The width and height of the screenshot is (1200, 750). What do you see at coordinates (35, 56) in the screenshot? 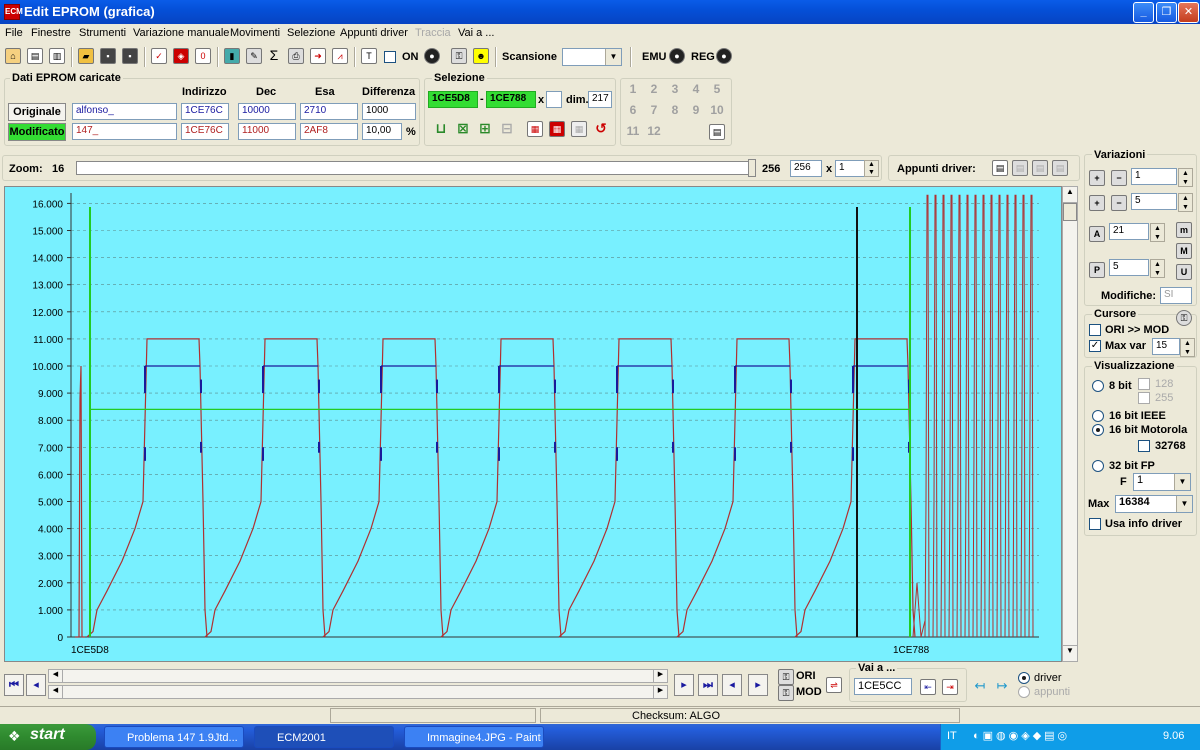
I see `copy-icon: ▤` at bounding box center [35, 56].